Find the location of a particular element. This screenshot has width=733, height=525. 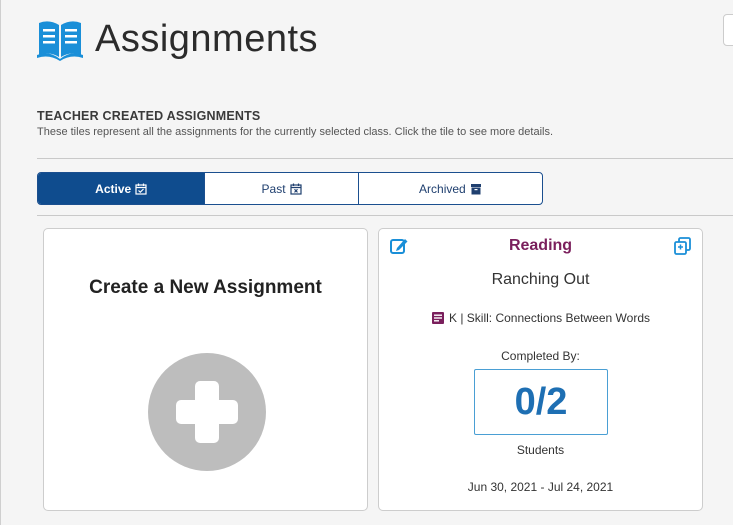

copy-icon is located at coordinates (683, 246).